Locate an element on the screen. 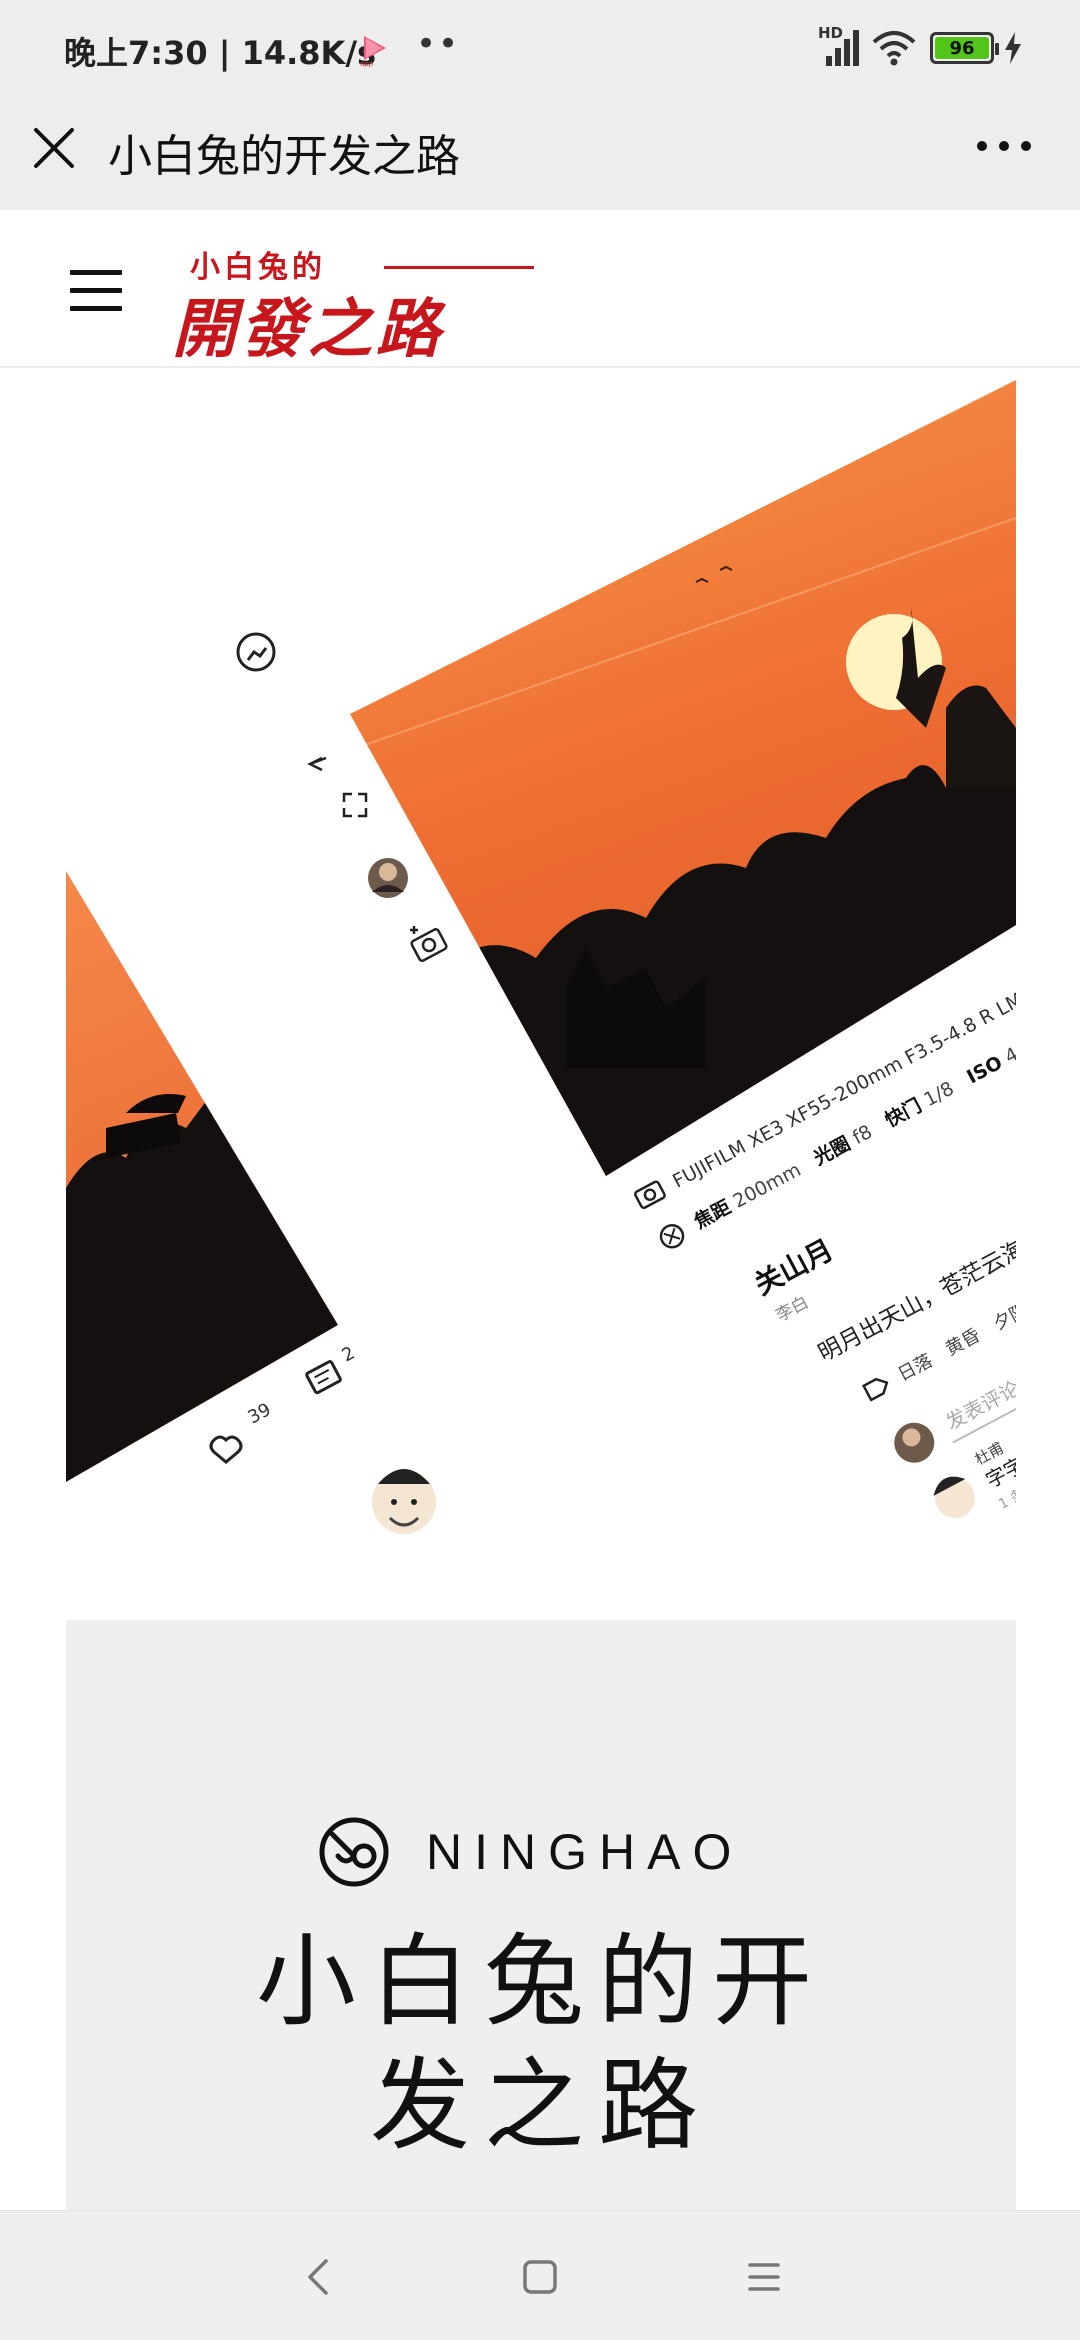 The width and height of the screenshot is (1080, 2340). aperture-label: 光圈 is located at coordinates (831, 1151).